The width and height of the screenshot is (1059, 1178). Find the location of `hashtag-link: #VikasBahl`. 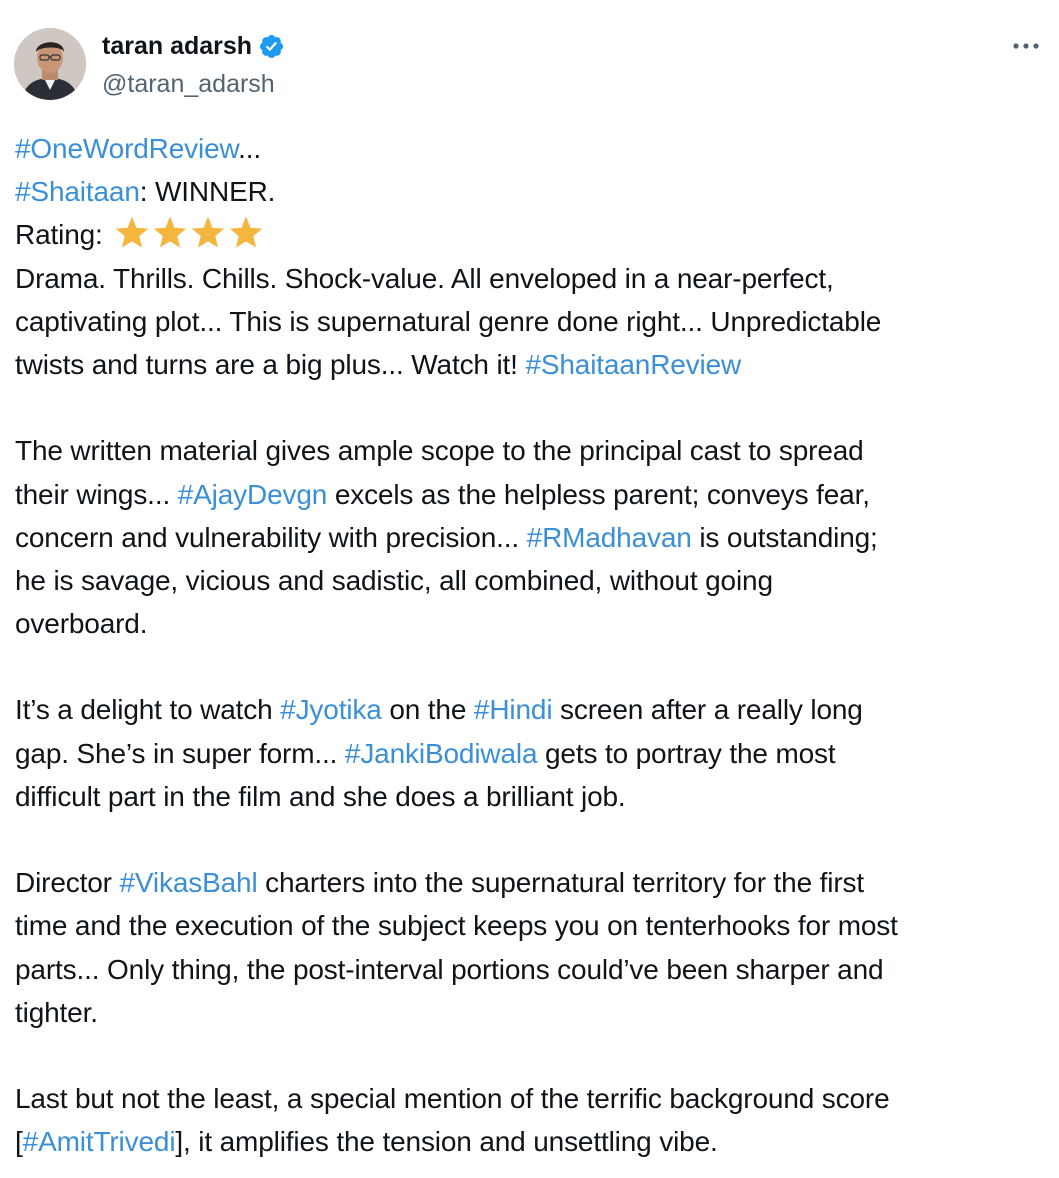

hashtag-link: #VikasBahl is located at coordinates (188, 882).